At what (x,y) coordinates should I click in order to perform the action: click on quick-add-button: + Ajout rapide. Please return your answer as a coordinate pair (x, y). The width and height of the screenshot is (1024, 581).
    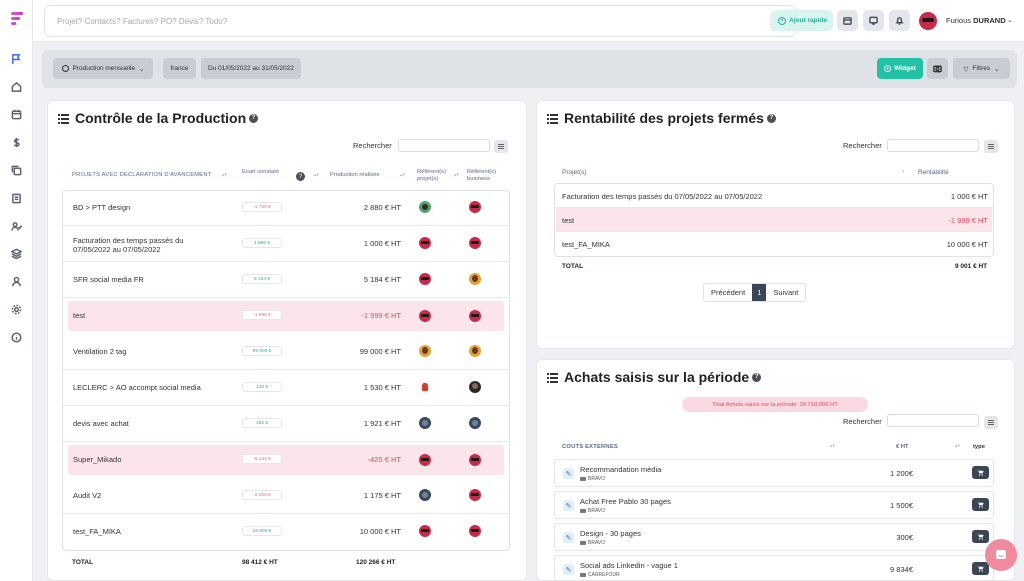
    Looking at the image, I should click on (802, 20).